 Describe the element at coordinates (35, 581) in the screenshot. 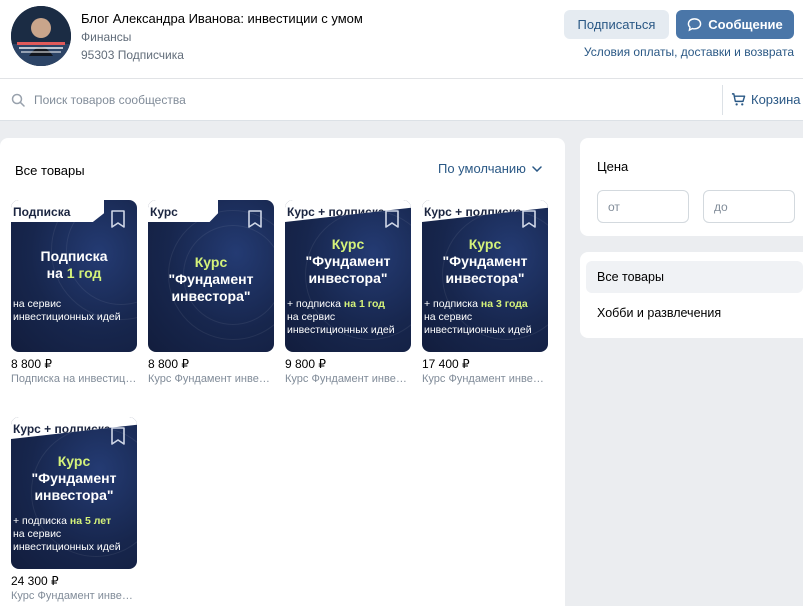

I see `product-price: 24 300 ₽` at that location.